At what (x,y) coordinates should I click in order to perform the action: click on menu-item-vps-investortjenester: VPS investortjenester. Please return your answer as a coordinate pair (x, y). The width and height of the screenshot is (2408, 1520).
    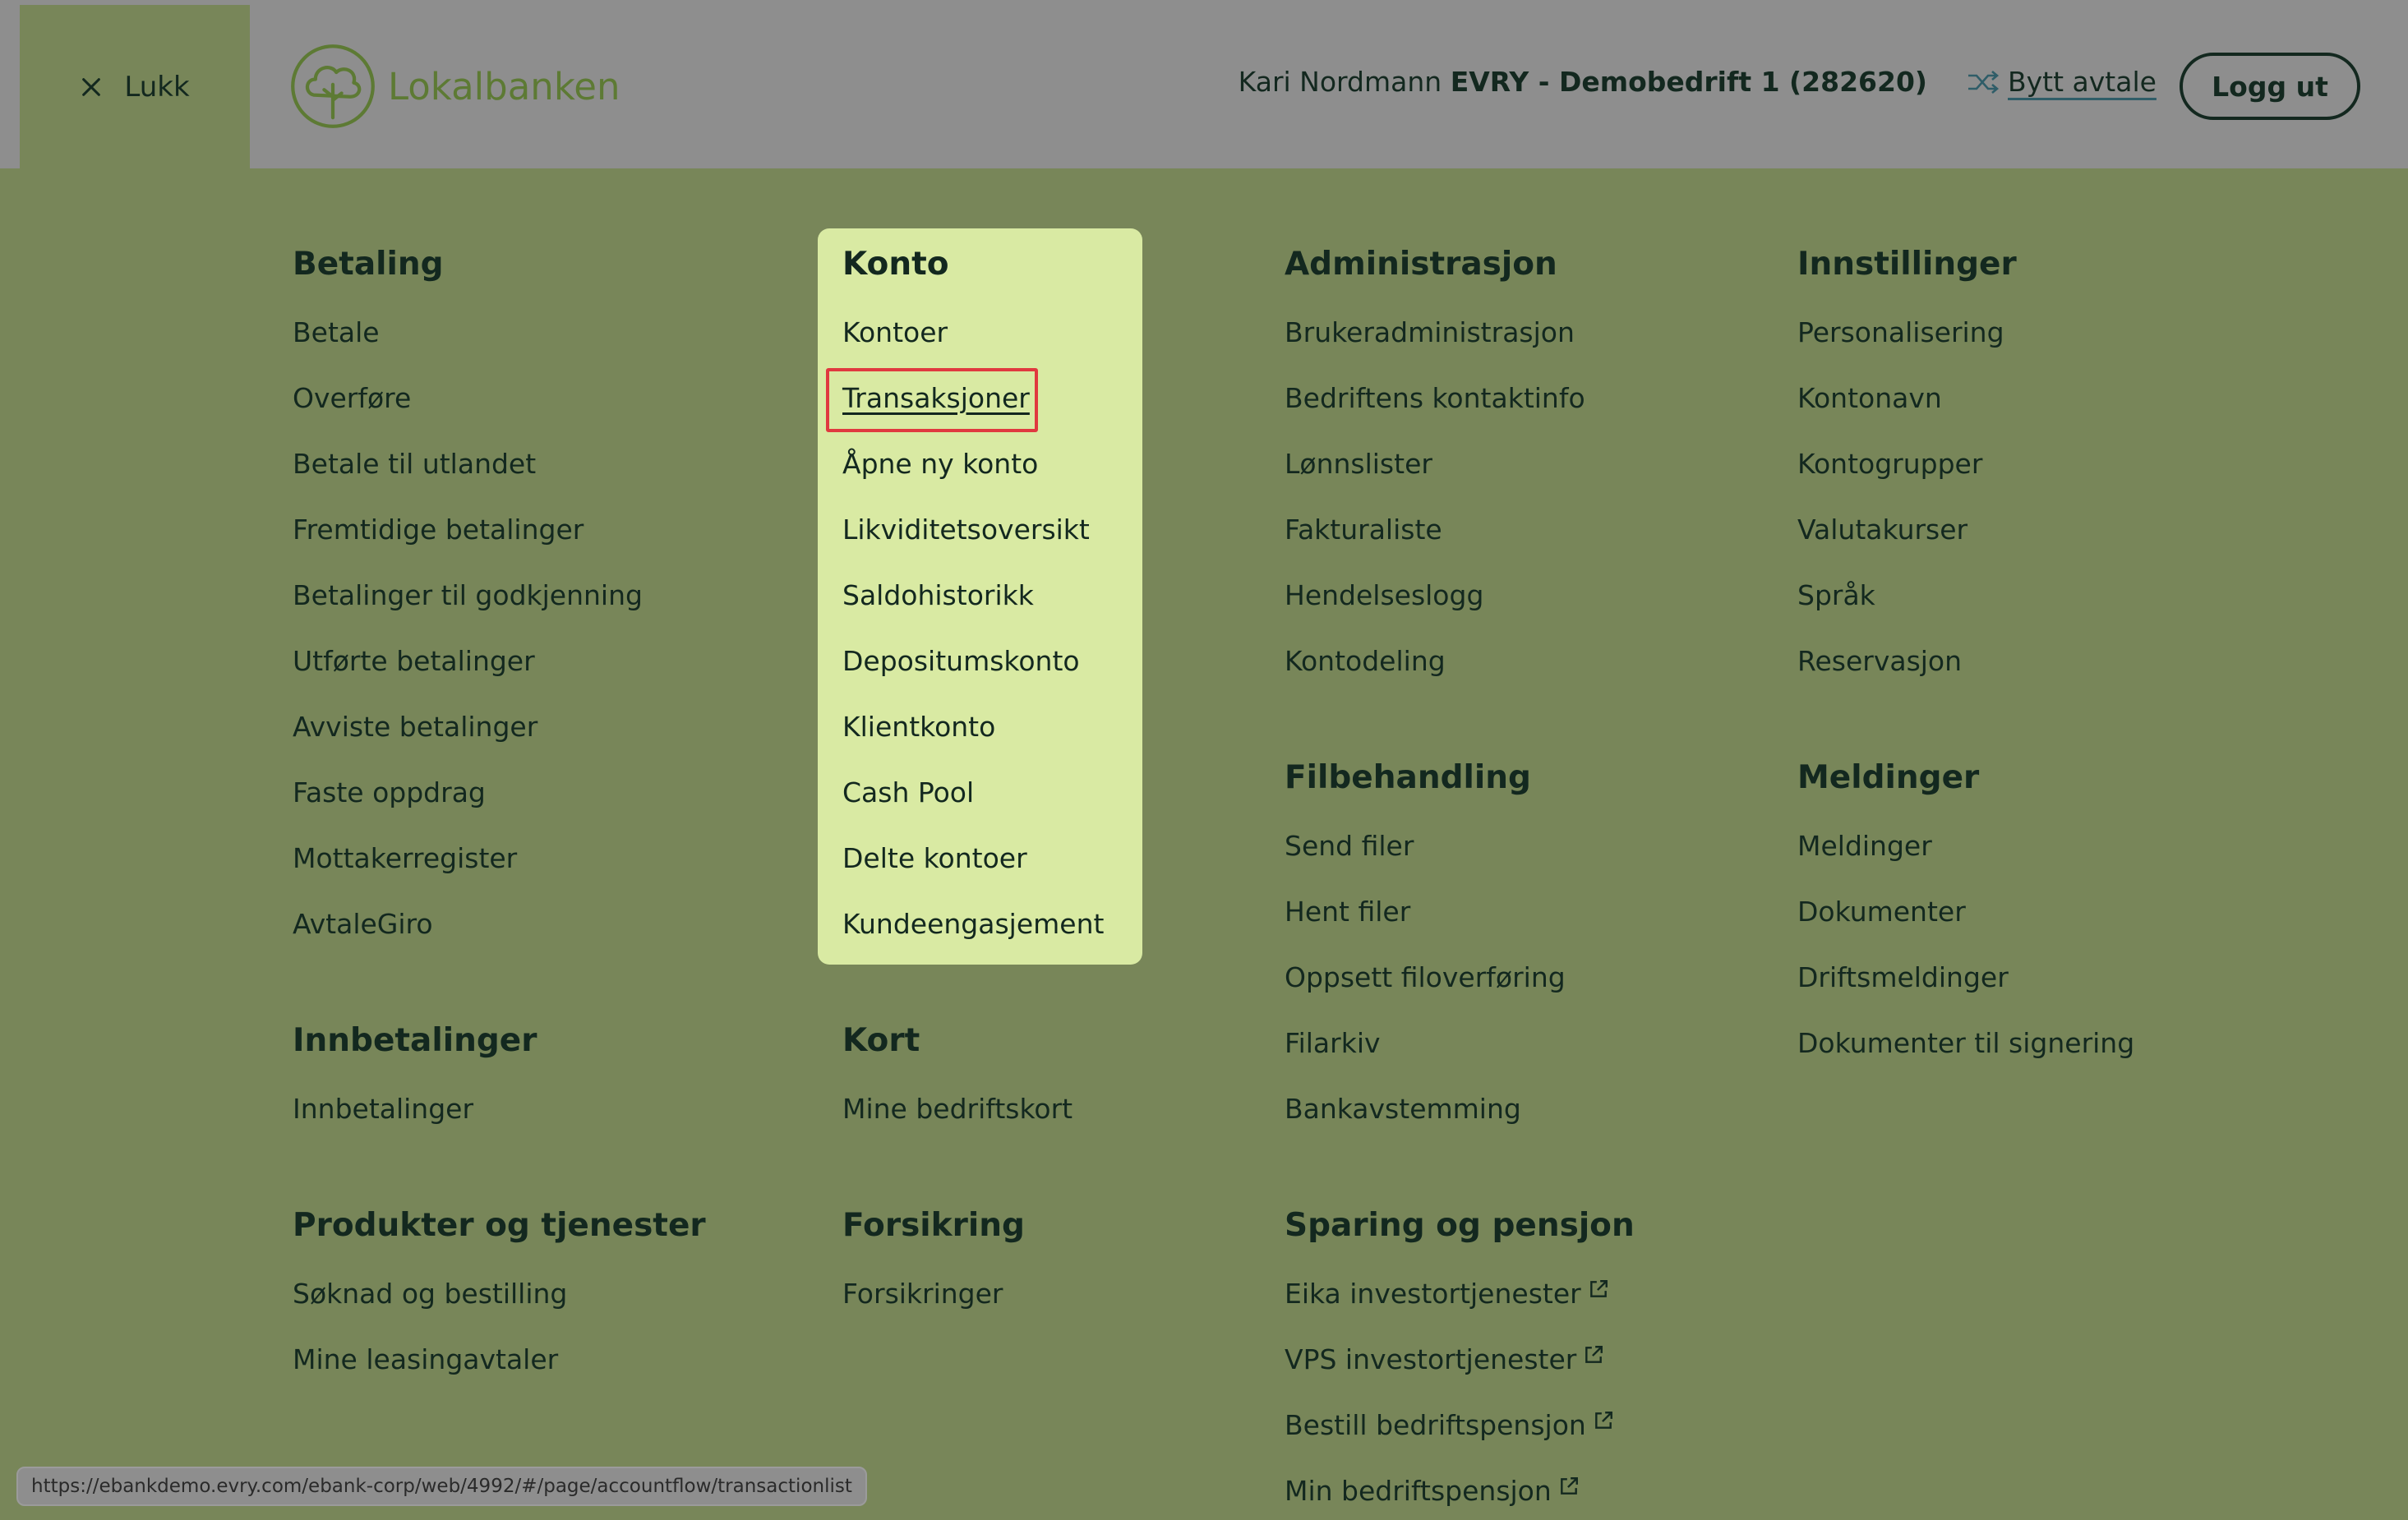
    Looking at the image, I should click on (1444, 1360).